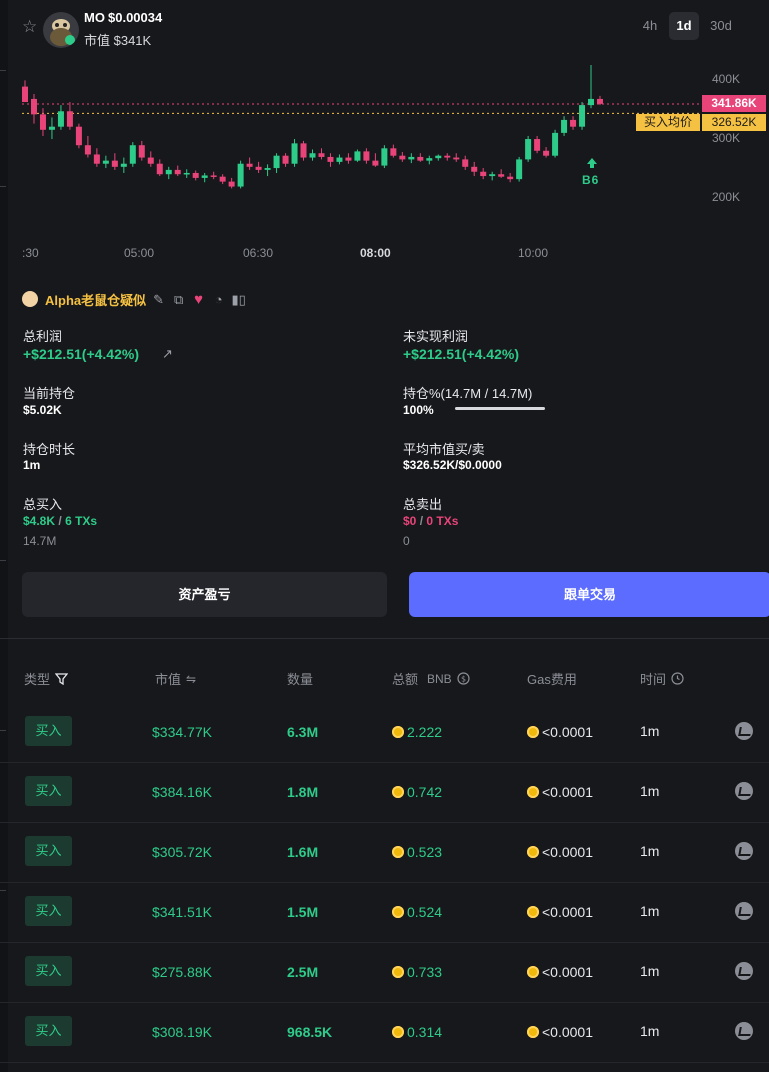 Image resolution: width=769 pixels, height=1072 pixels. What do you see at coordinates (552, 679) in the screenshot?
I see `col-gas-label: Gas费用` at bounding box center [552, 679].